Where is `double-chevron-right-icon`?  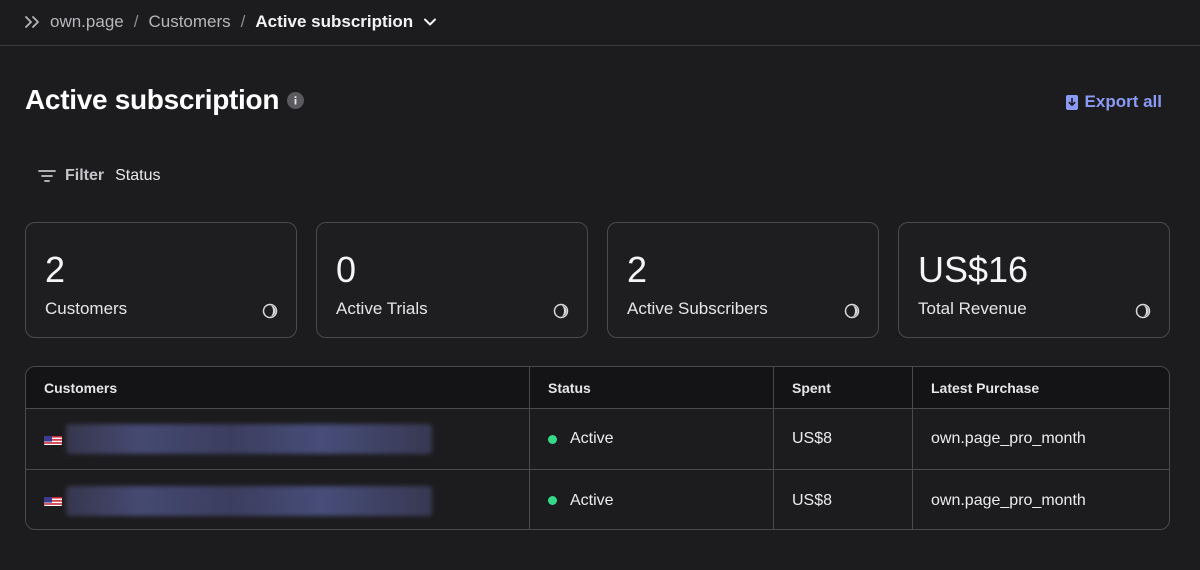
double-chevron-right-icon is located at coordinates (34, 22).